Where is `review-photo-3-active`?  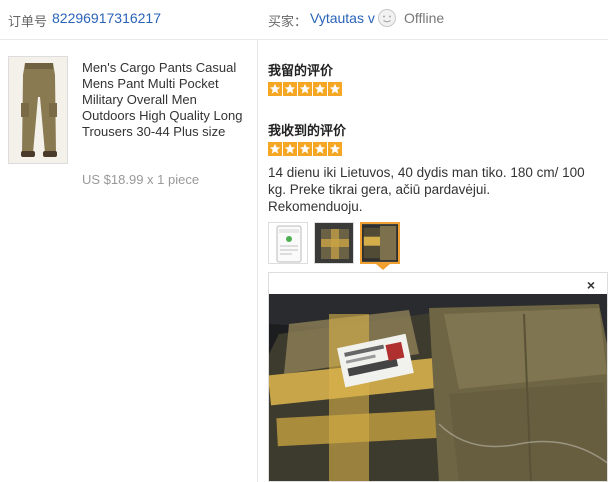 review-photo-3-active is located at coordinates (380, 243).